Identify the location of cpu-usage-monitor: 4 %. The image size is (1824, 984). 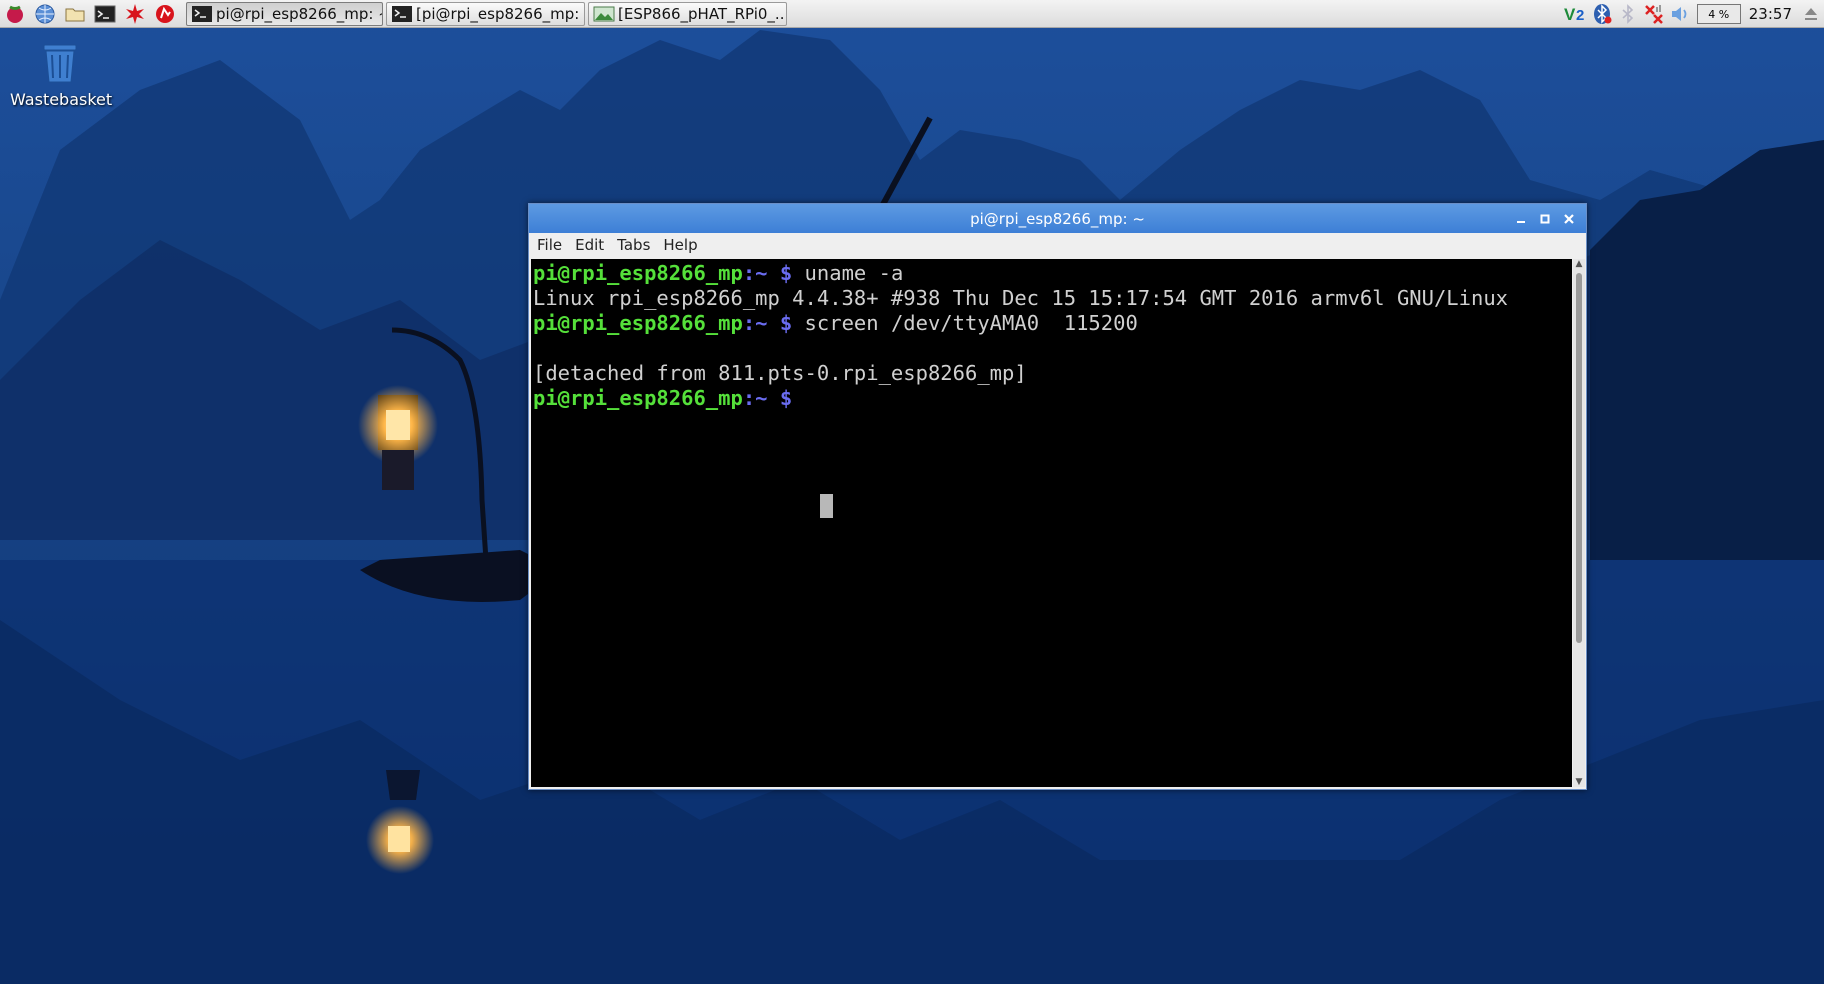
(1718, 14).